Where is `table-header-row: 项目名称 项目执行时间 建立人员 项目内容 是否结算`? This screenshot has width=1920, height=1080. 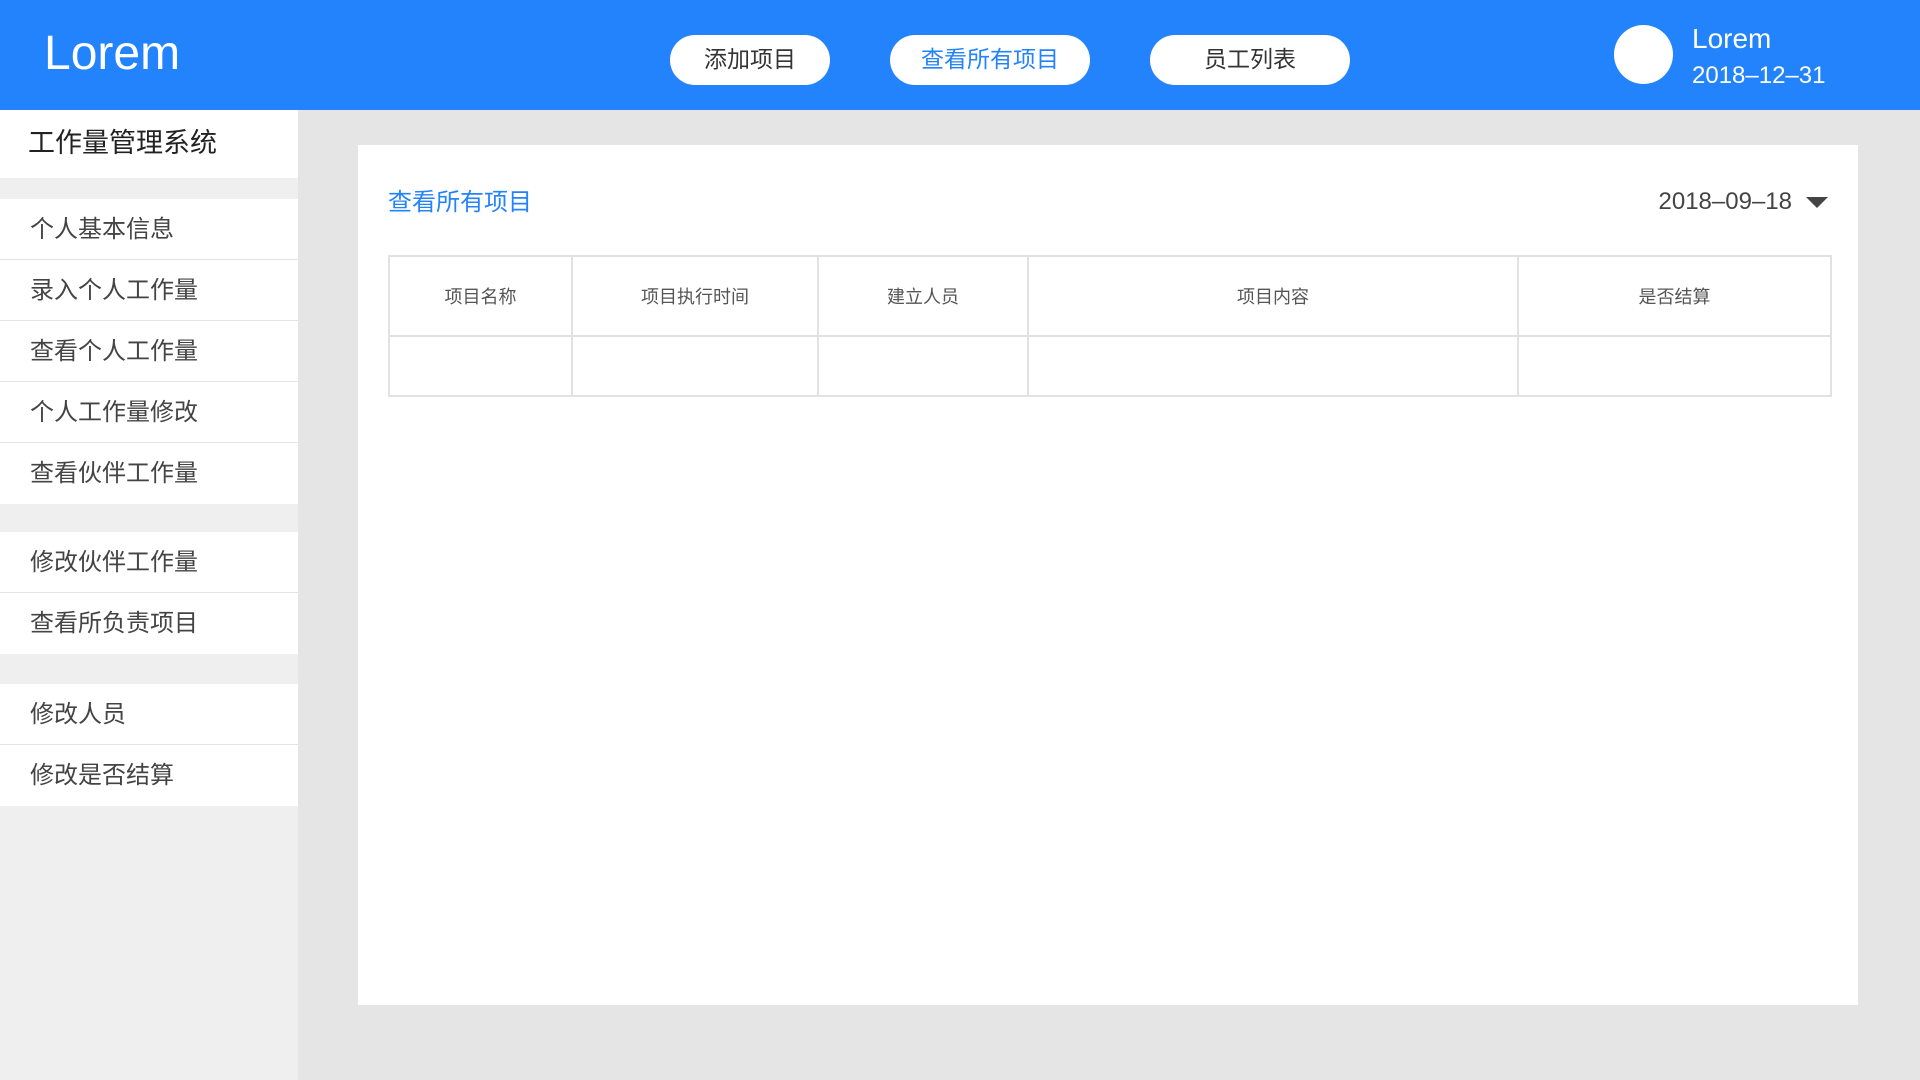 table-header-row: 项目名称 项目执行时间 建立人员 项目内容 是否结算 is located at coordinates (1110, 296).